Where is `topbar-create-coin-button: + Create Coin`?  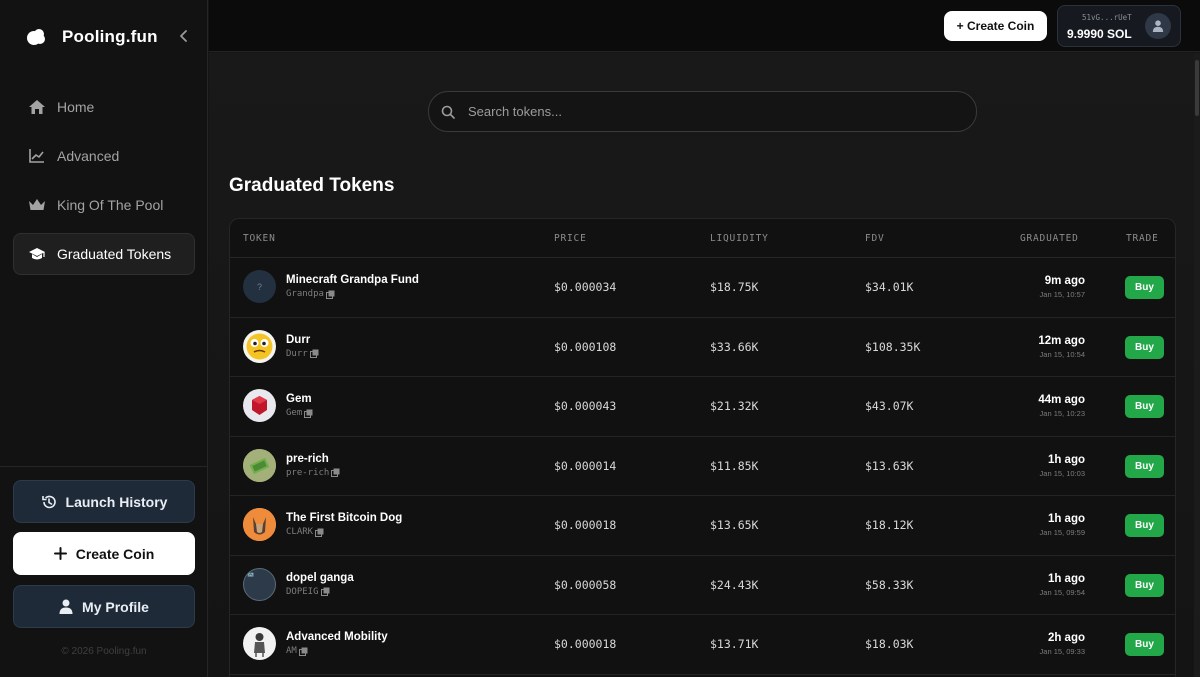 topbar-create-coin-button: + Create Coin is located at coordinates (995, 26).